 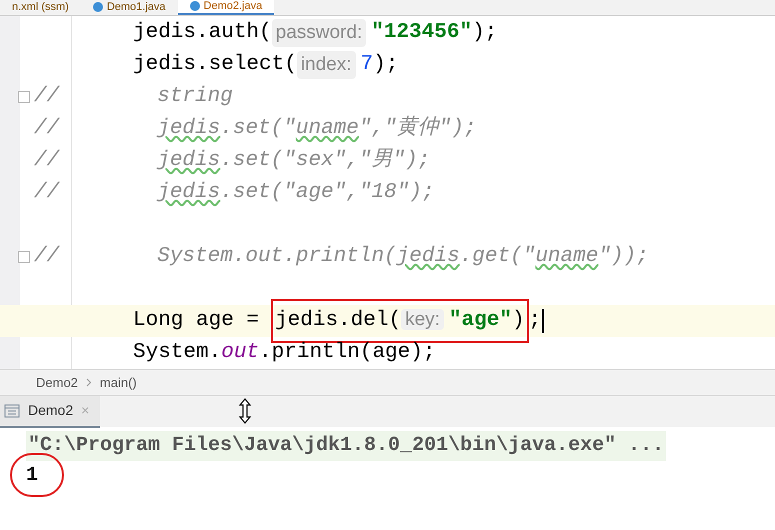 What do you see at coordinates (89, 382) in the screenshot?
I see `chevron-icon` at bounding box center [89, 382].